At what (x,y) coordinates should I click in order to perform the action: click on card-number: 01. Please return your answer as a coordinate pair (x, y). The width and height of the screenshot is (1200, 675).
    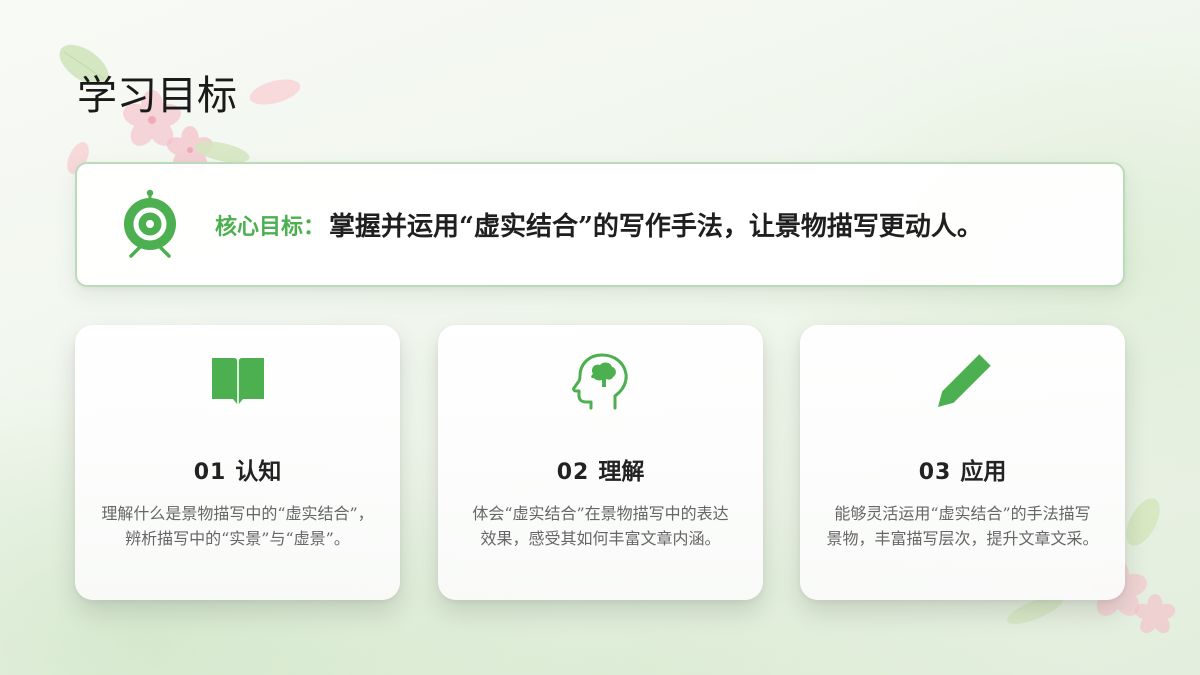
    Looking at the image, I should click on (210, 472).